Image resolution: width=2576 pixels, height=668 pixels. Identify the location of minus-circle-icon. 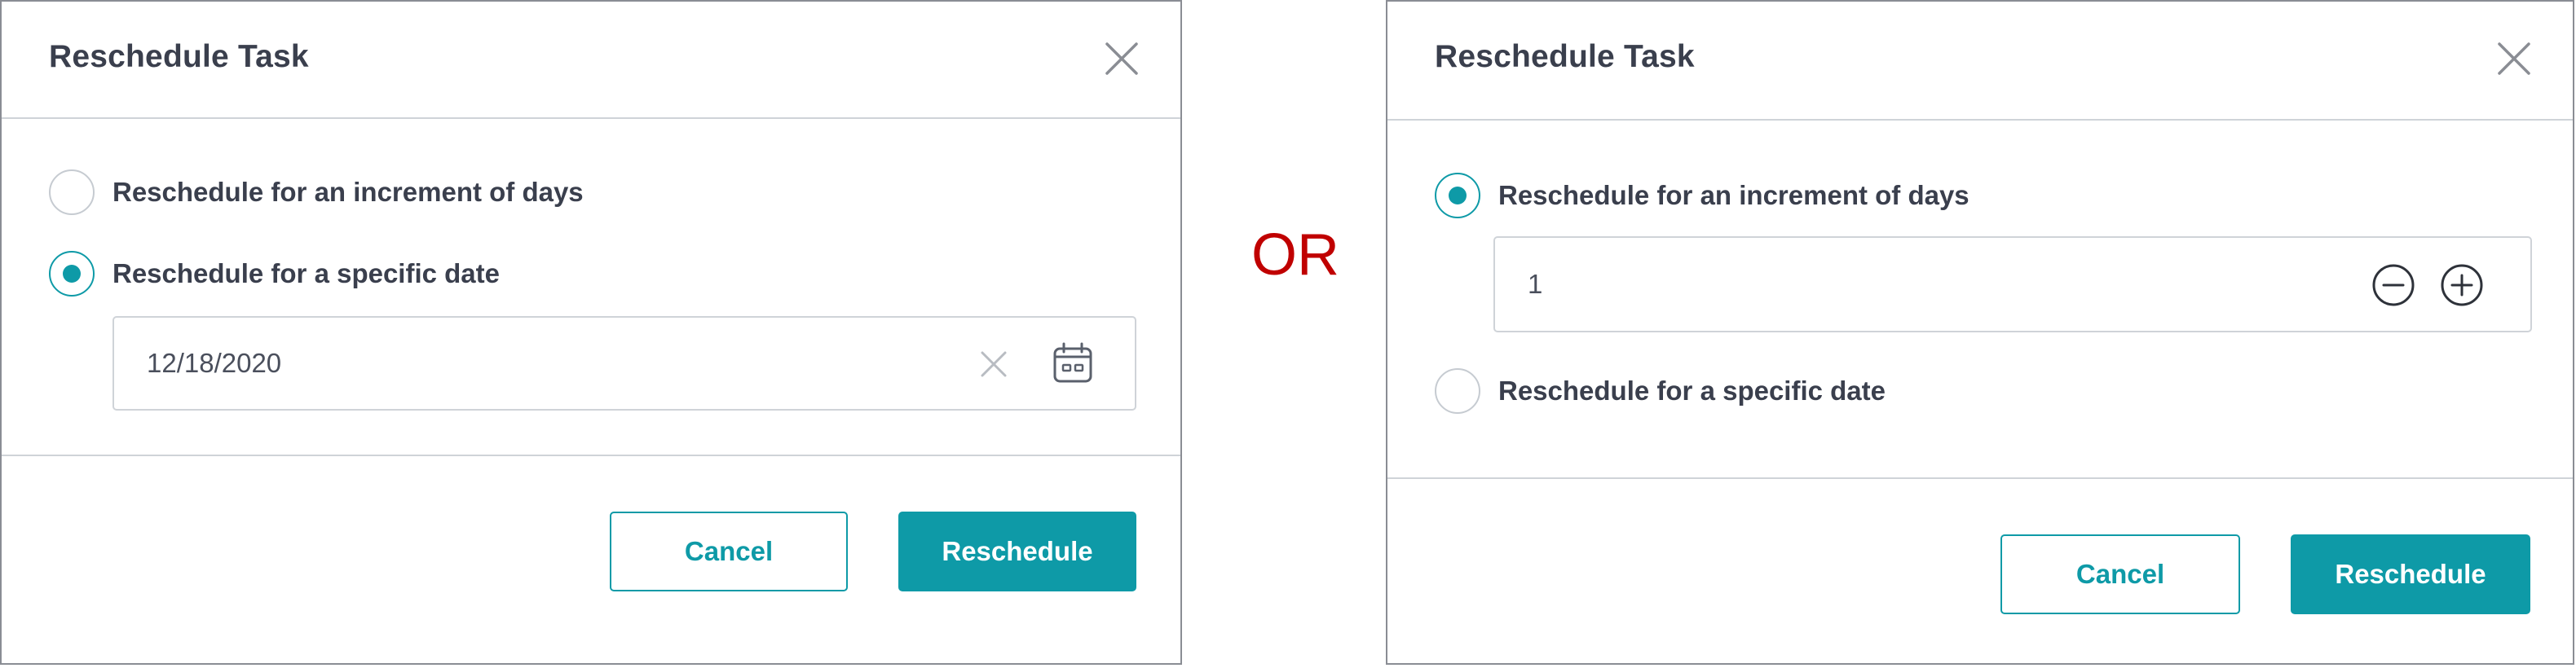
(2393, 287).